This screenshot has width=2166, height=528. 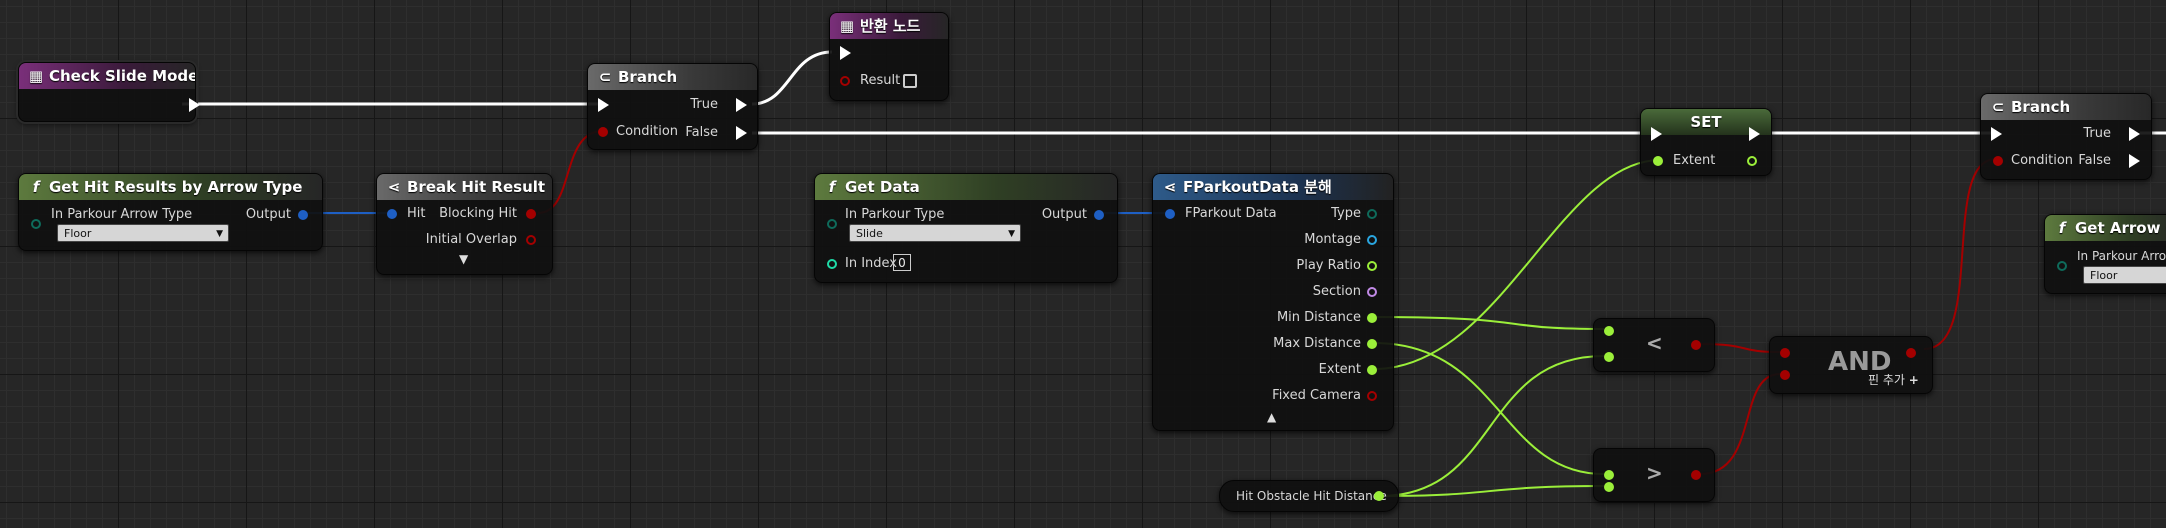 What do you see at coordinates (2124, 275) in the screenshot?
I see `arrow-type-dropdown: Floor` at bounding box center [2124, 275].